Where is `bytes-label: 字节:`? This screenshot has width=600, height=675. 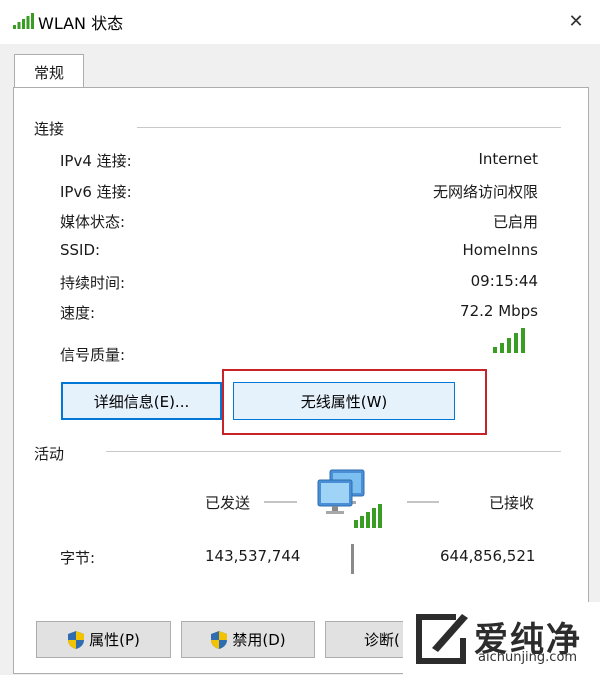 bytes-label: 字节: is located at coordinates (78, 558).